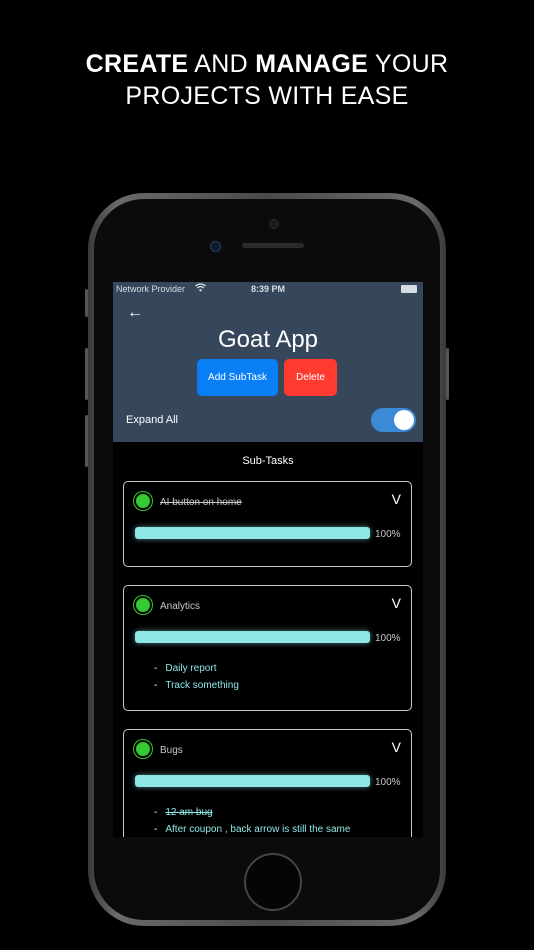  What do you see at coordinates (135, 313) in the screenshot?
I see `back-arrow-icon: ←` at bounding box center [135, 313].